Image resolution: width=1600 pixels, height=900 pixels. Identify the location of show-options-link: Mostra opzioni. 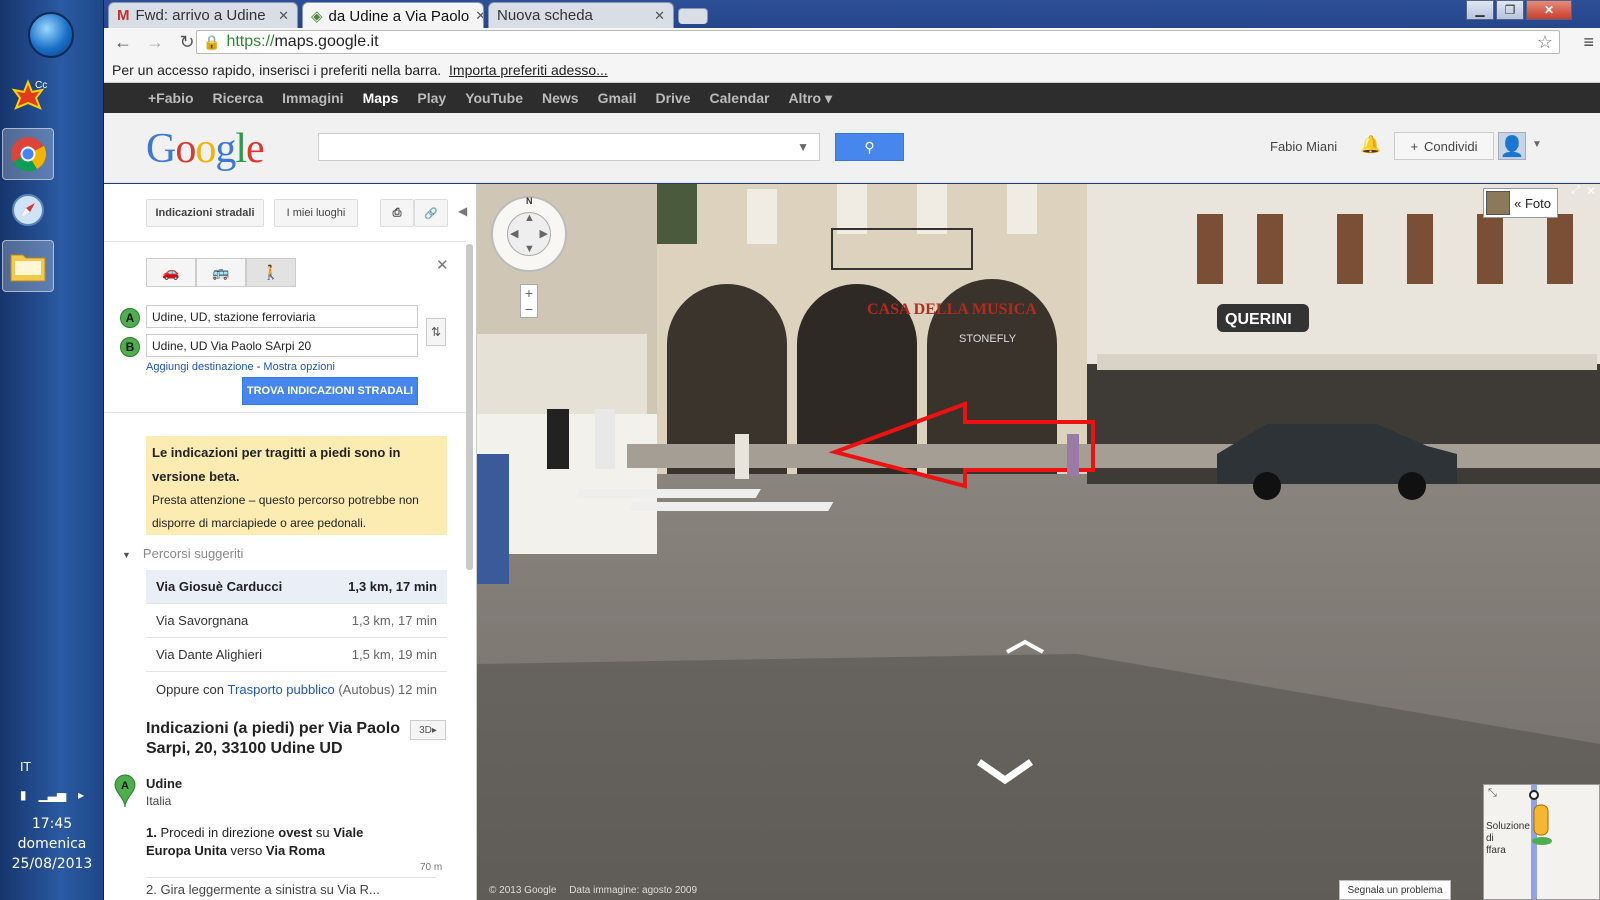
(299, 367).